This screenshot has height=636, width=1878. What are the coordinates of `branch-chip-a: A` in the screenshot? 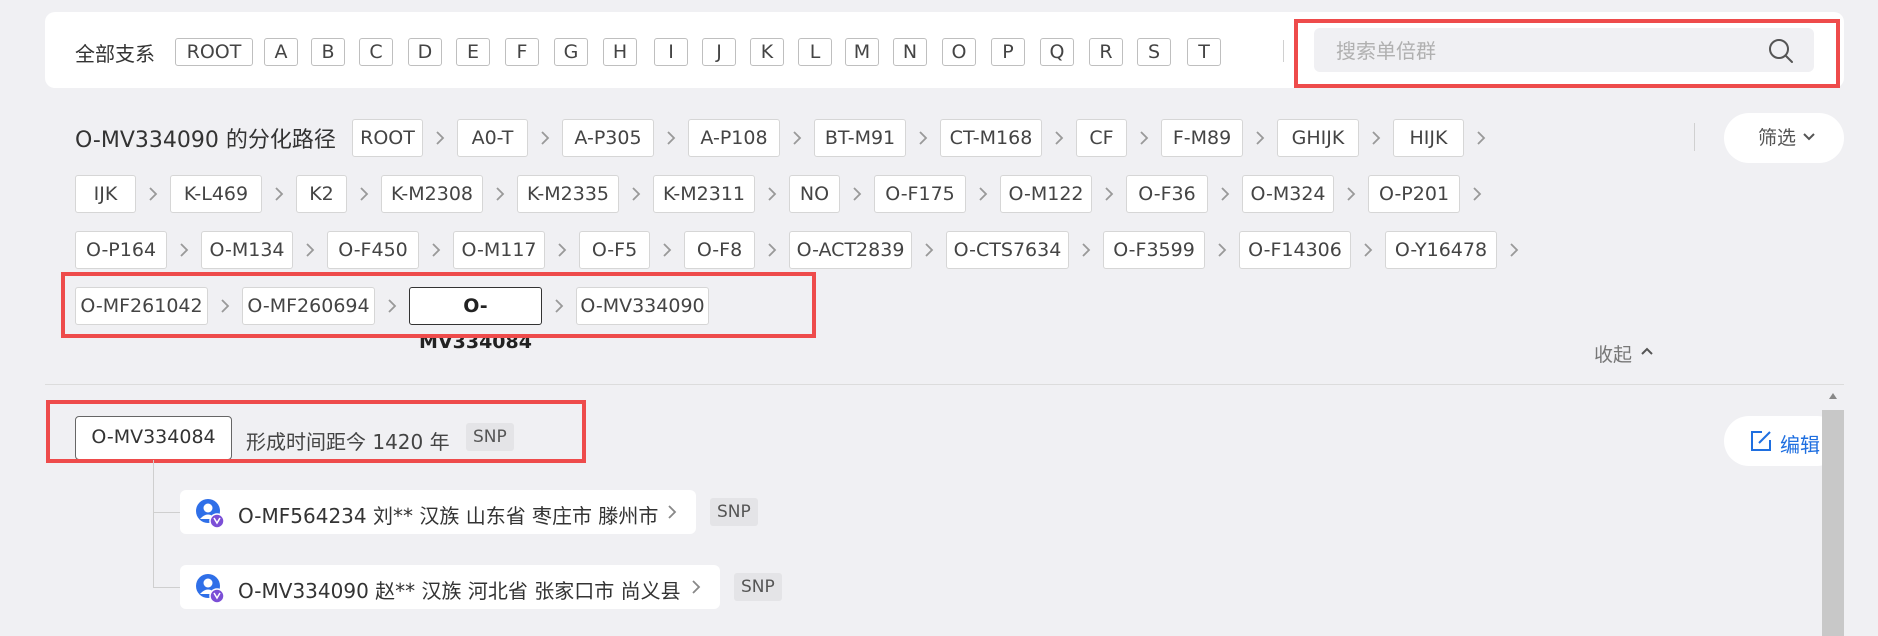 It's located at (281, 52).